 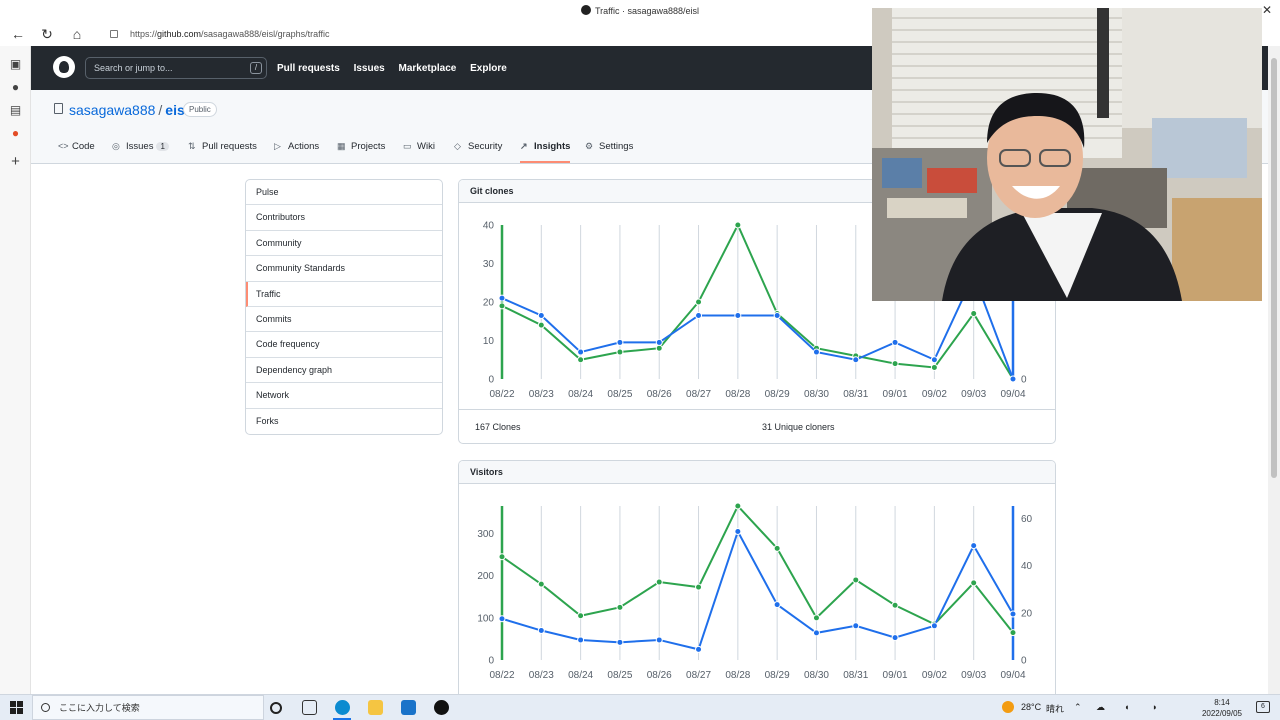 I want to click on x-tick-label: 08/22, so click(x=501, y=394).